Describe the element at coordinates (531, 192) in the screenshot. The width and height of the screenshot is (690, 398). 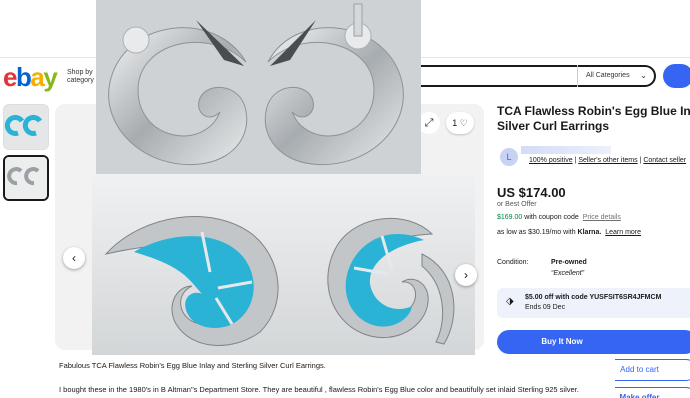
I see `item-price: US $174.00` at that location.